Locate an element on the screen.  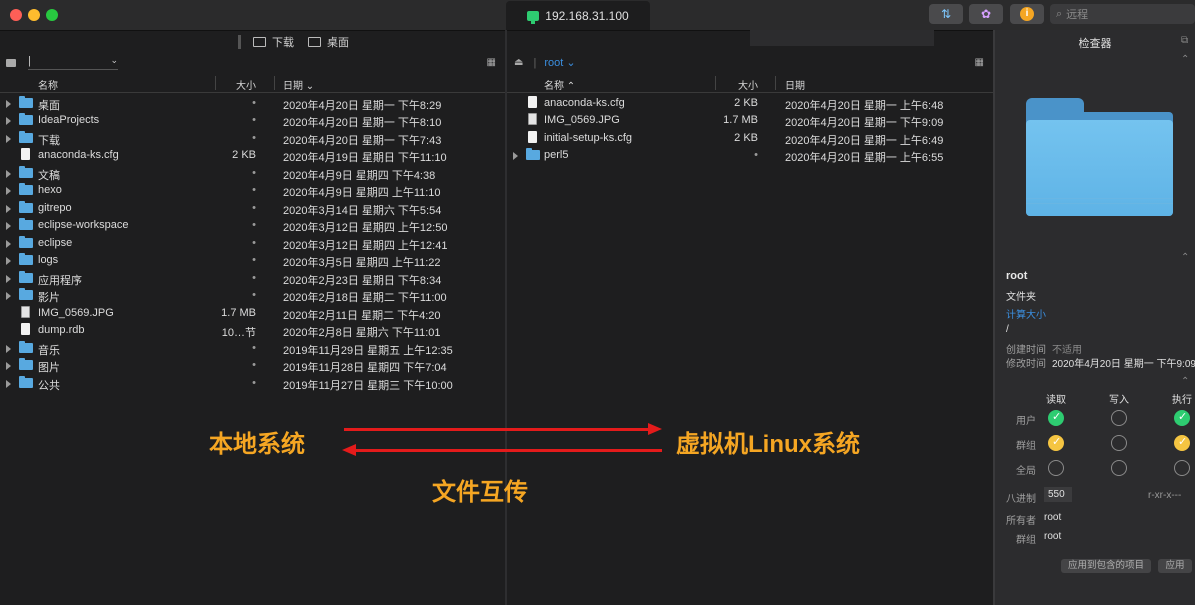
apply-recursive-button: 应用到包含的项目 is located at coordinates (1106, 566).